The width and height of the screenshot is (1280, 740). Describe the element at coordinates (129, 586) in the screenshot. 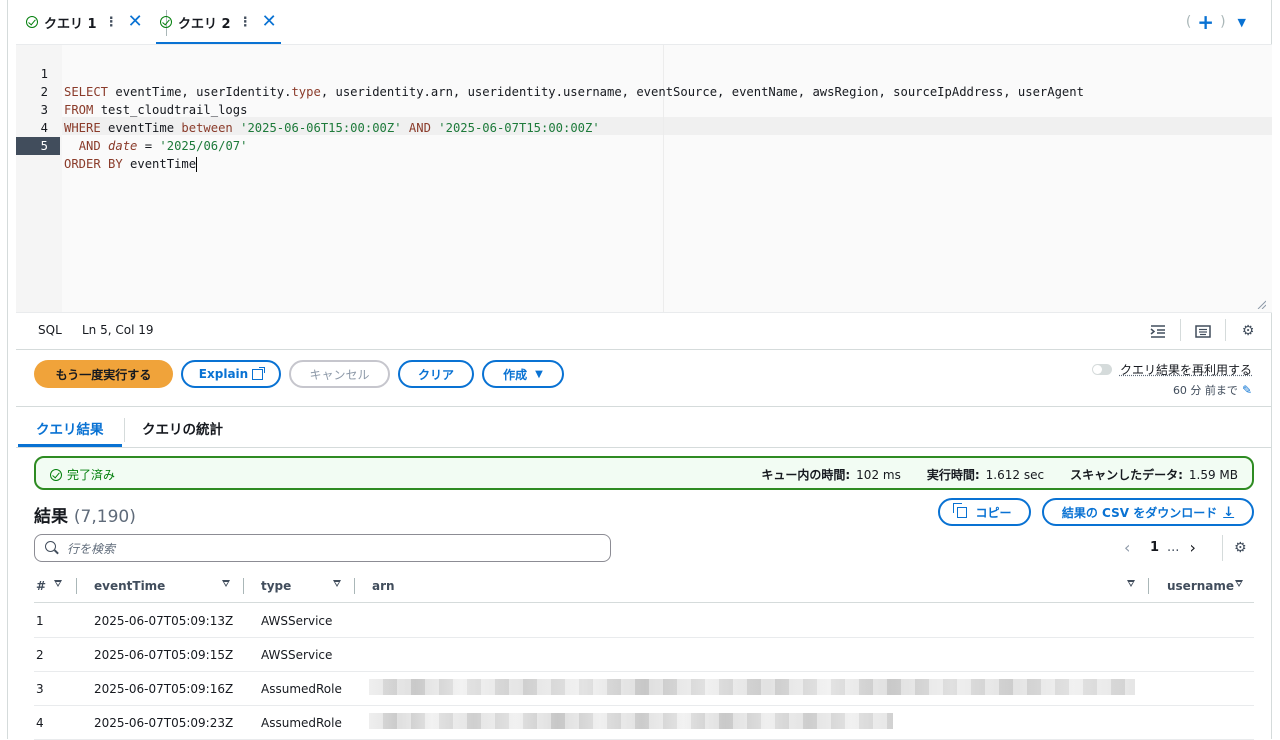

I see `col-header-eventtime: eventTime` at that location.